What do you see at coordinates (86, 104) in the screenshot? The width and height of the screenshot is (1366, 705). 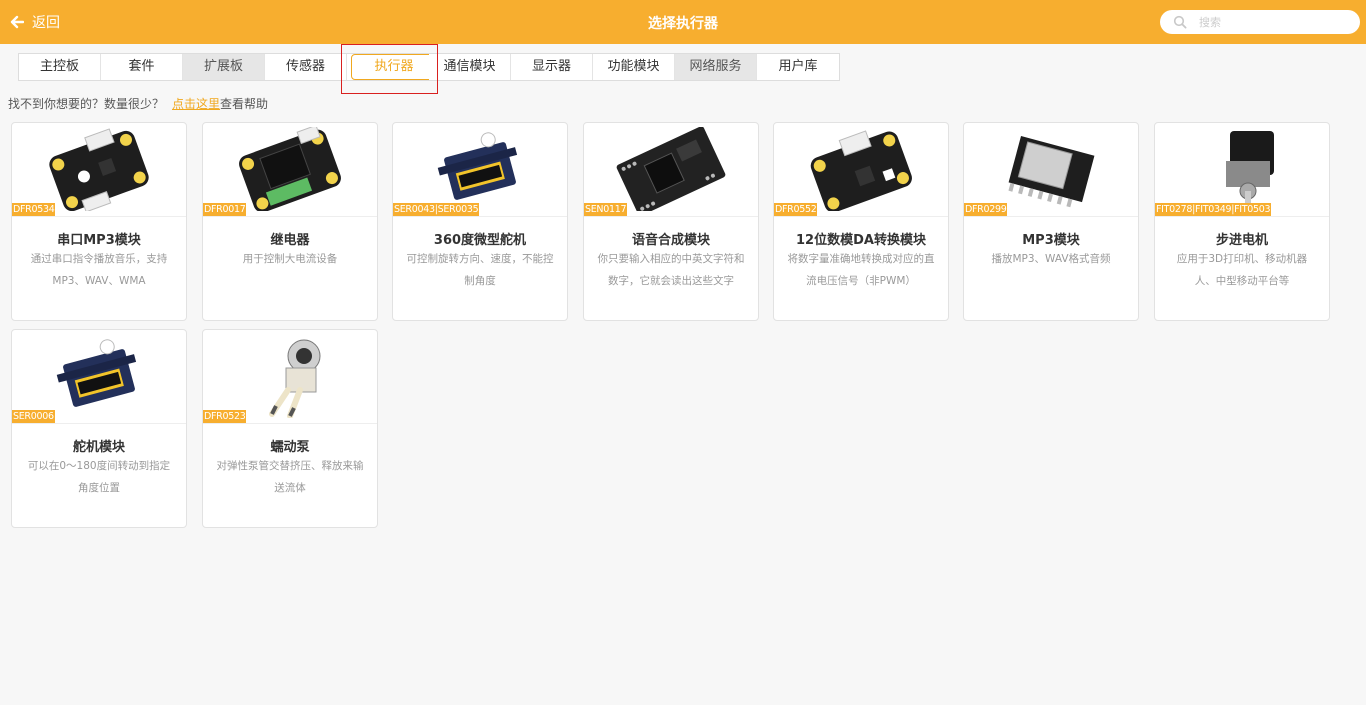 I see `help-text: 找不到你想要的？数量很少？` at bounding box center [86, 104].